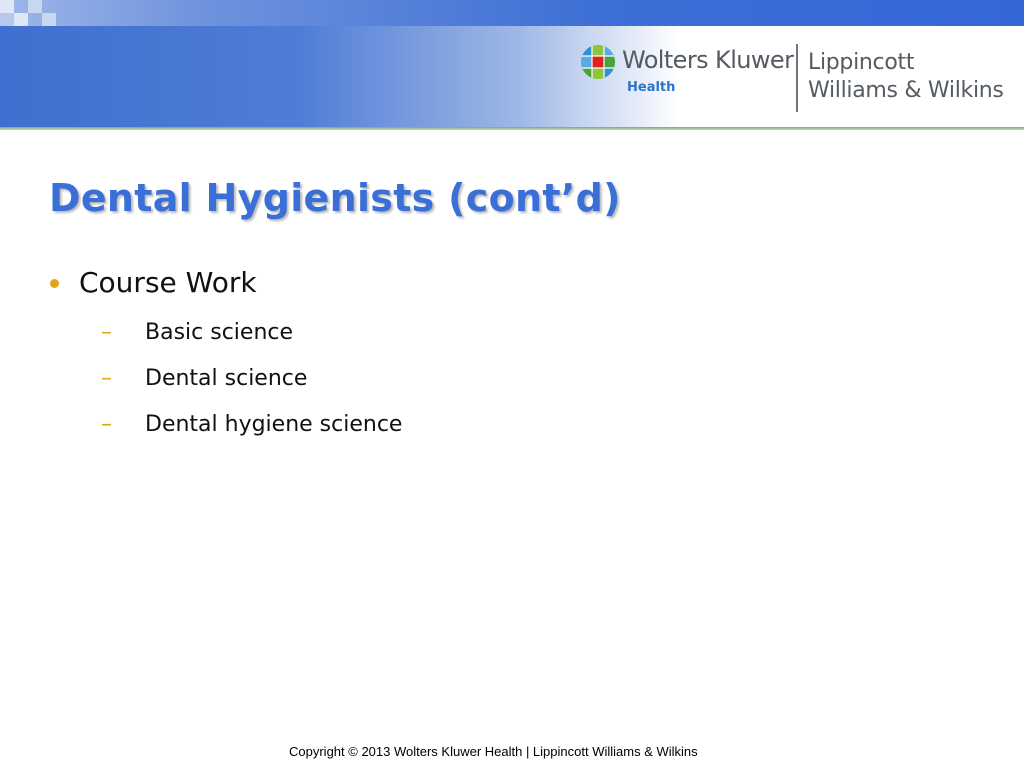 This screenshot has width=1024, height=768. What do you see at coordinates (598, 62) in the screenshot?
I see `logo-globe-icon` at bounding box center [598, 62].